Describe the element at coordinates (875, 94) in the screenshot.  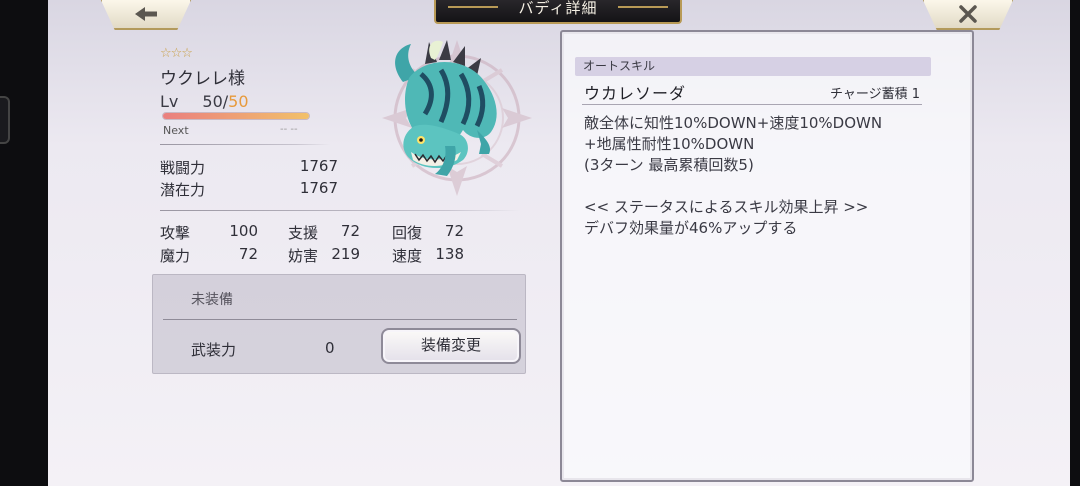
I see `skill-charge: チャージ蓄積 1` at that location.